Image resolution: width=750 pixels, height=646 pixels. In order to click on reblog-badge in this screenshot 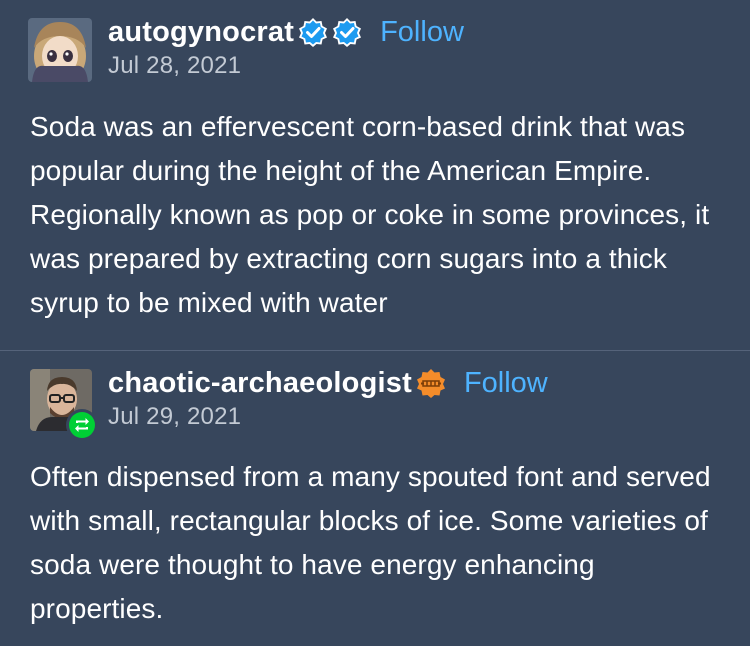, I will do `click(82, 425)`.